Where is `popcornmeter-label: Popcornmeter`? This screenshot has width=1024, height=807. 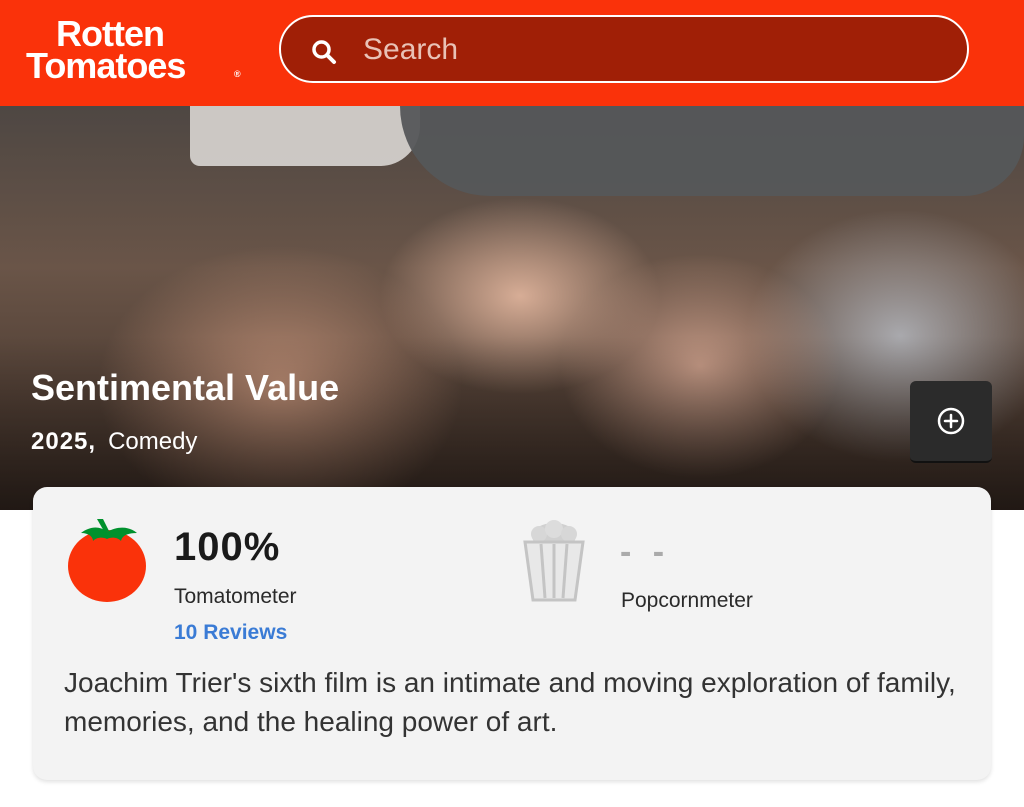 popcornmeter-label: Popcornmeter is located at coordinates (687, 600).